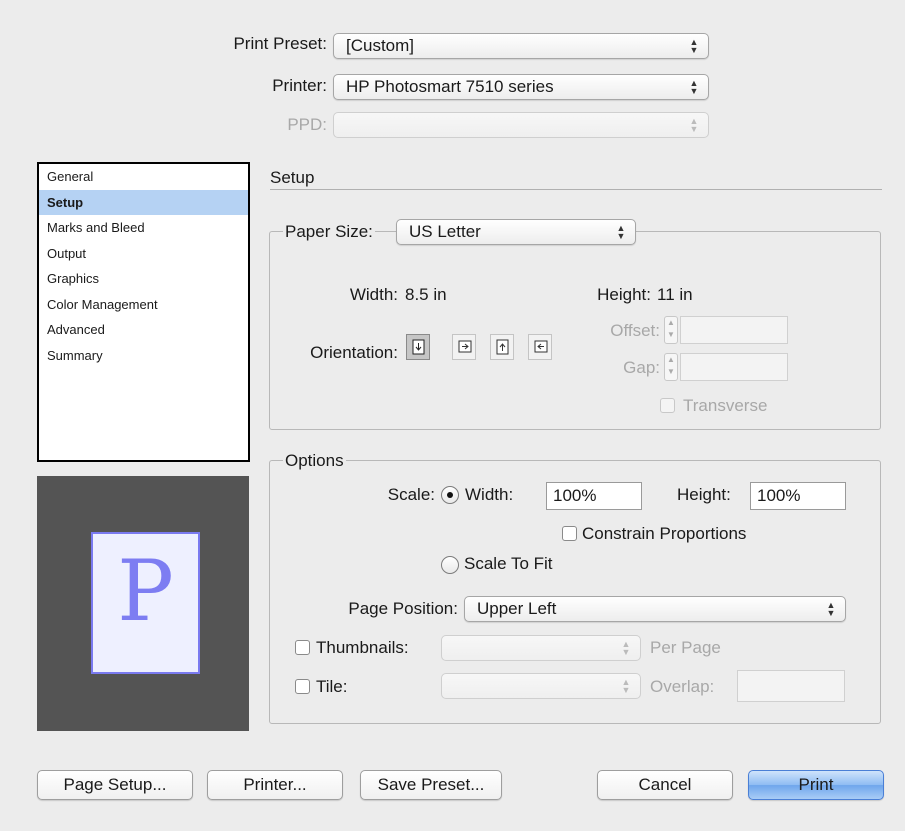  What do you see at coordinates (725, 405) in the screenshot?
I see `transverse-label: Transverse` at bounding box center [725, 405].